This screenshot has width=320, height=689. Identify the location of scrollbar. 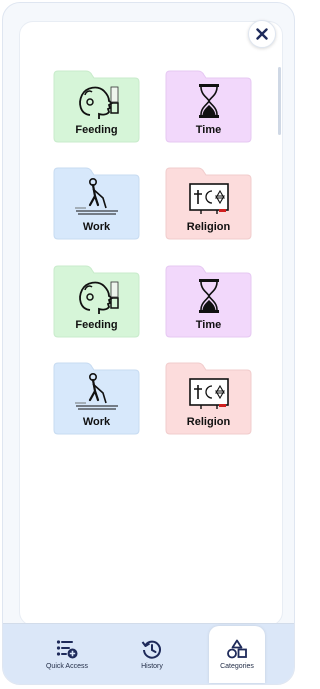
(279, 101).